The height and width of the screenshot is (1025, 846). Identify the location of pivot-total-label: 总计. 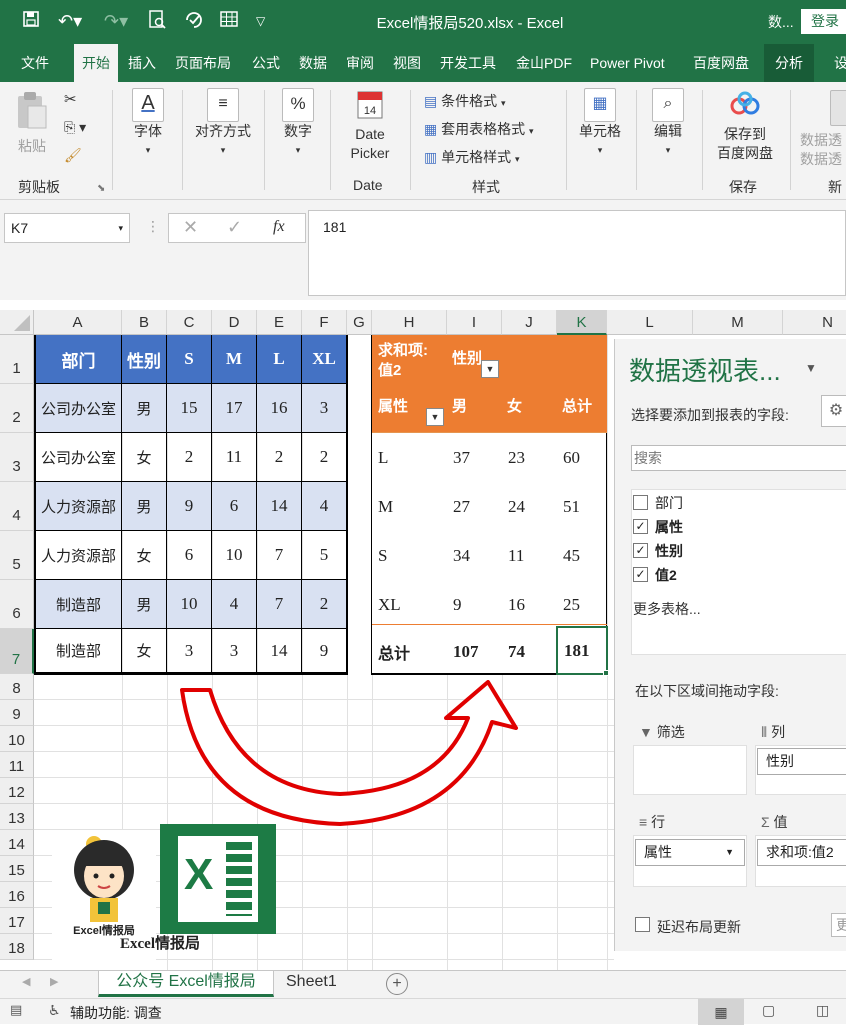
(409, 651).